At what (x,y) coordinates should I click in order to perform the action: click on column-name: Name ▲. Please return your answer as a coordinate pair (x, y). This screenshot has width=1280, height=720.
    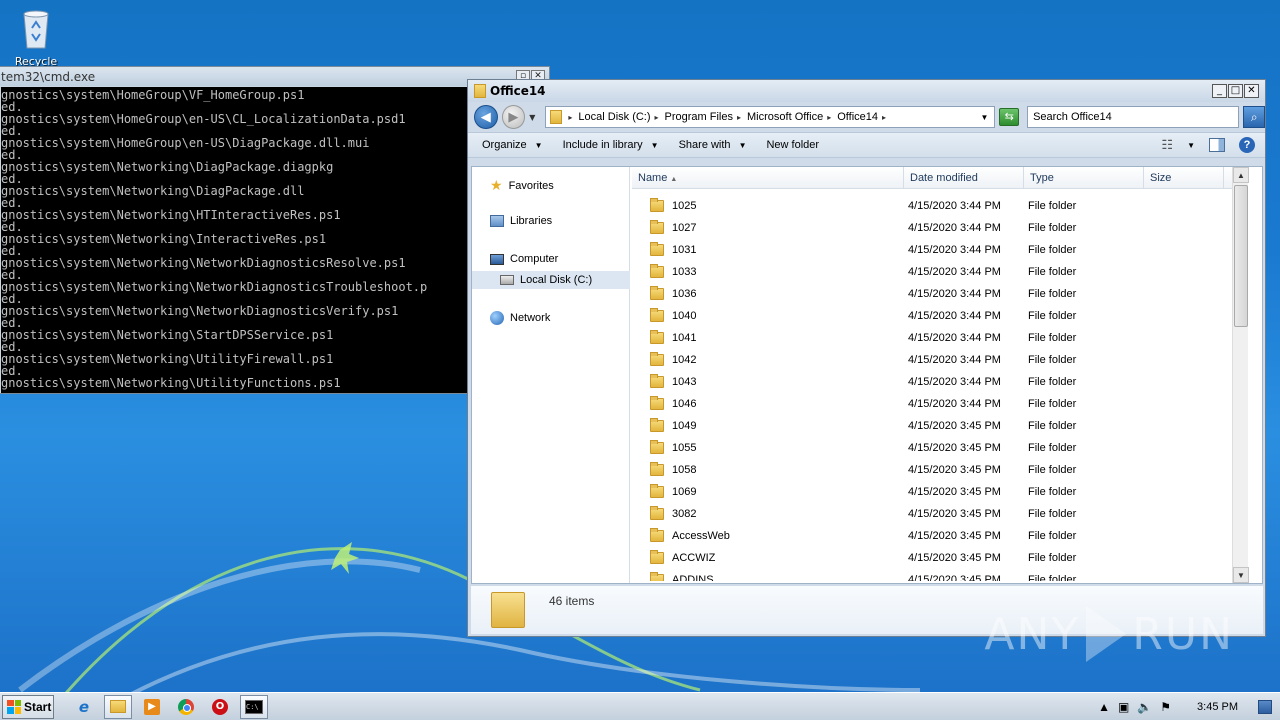
    Looking at the image, I should click on (768, 177).